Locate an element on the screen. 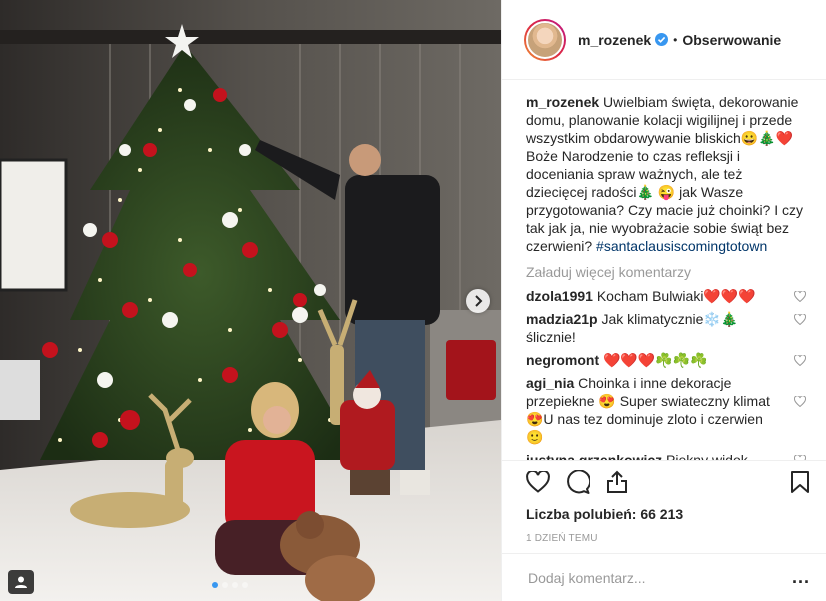  comment-button is located at coordinates (578, 482).